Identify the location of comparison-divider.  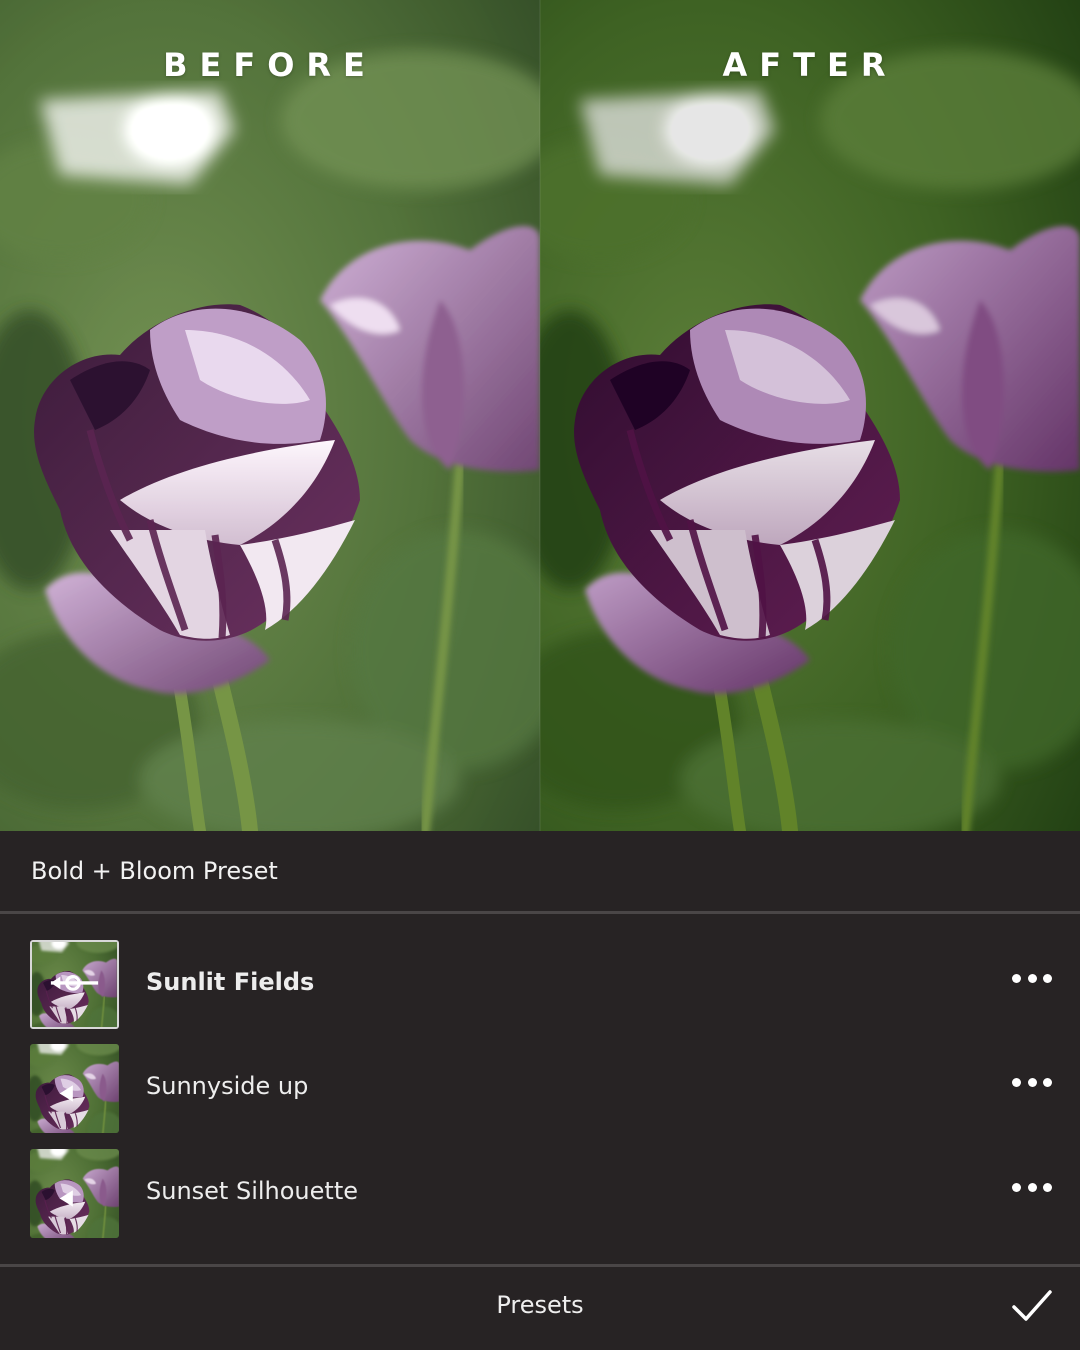
(540, 415).